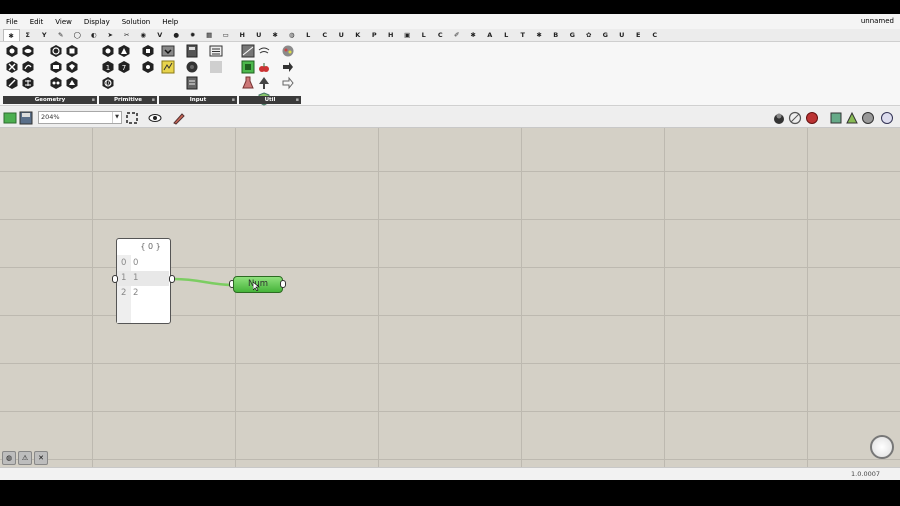 The width and height of the screenshot is (900, 506). Describe the element at coordinates (56, 83) in the screenshot. I see `hex-field-icon` at that location.